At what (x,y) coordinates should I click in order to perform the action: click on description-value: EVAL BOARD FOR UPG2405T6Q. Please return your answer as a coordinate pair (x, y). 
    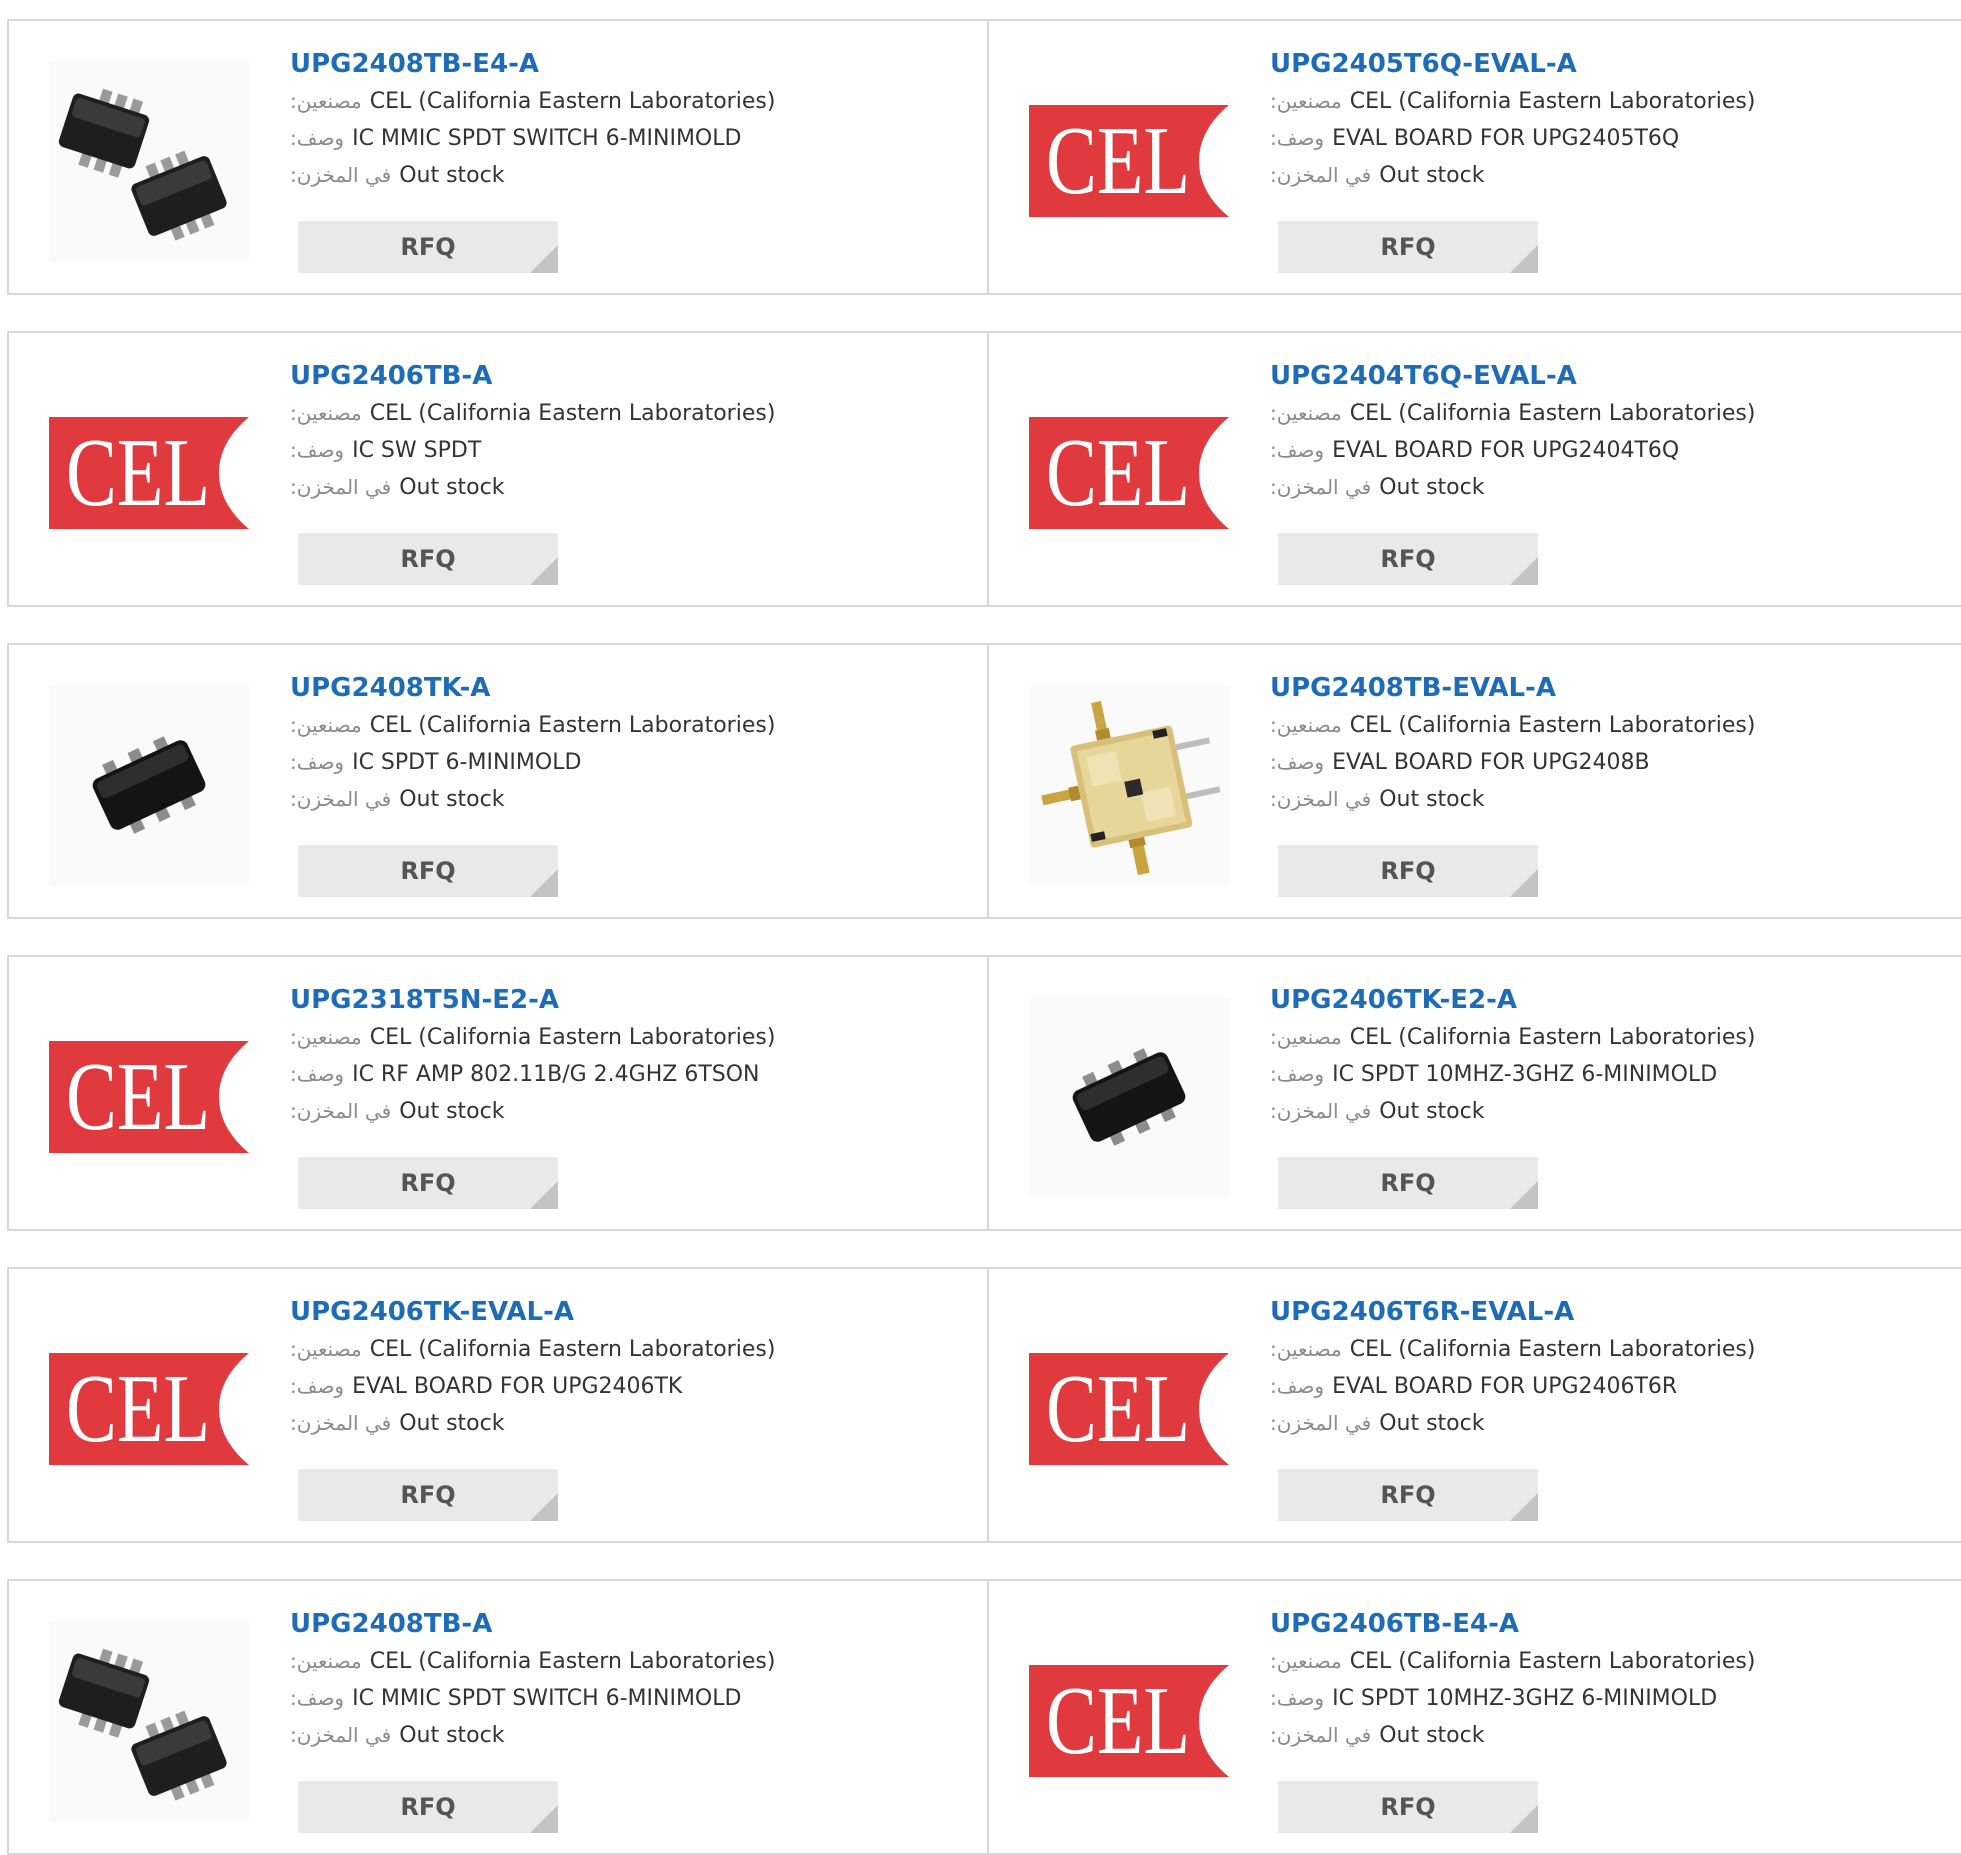
    Looking at the image, I should click on (1506, 138).